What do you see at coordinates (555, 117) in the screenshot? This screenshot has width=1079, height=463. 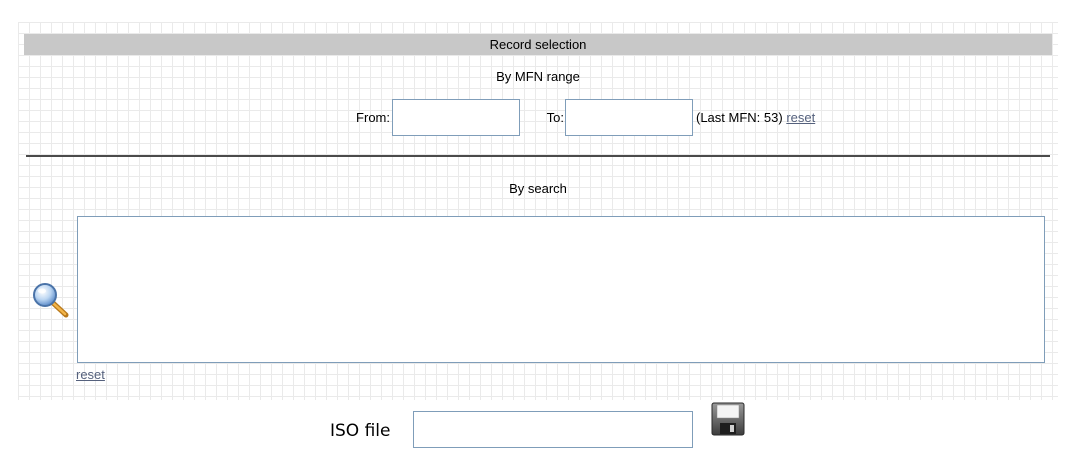 I see `to-label: To:` at bounding box center [555, 117].